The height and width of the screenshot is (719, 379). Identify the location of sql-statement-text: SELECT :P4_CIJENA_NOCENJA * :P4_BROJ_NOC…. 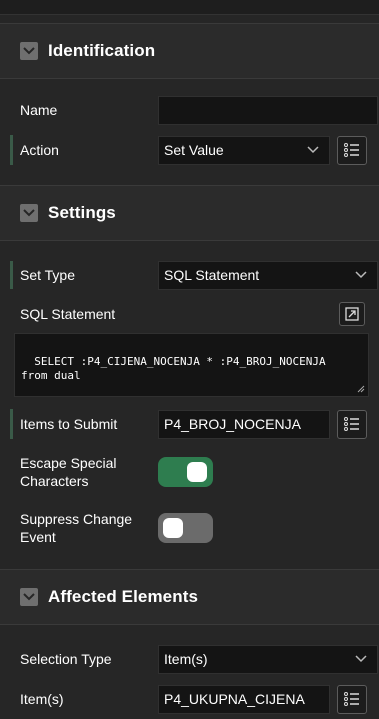
(173, 368).